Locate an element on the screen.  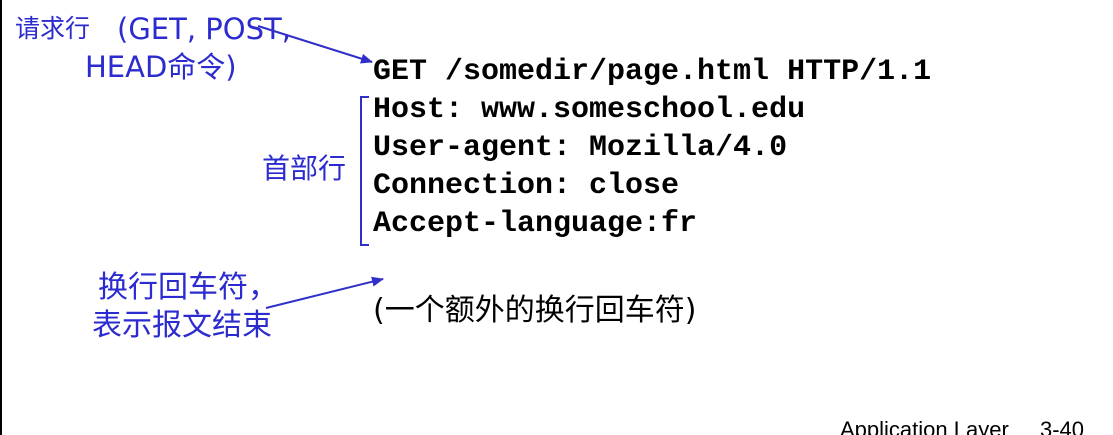
slide-left-border is located at coordinates (1, 217).